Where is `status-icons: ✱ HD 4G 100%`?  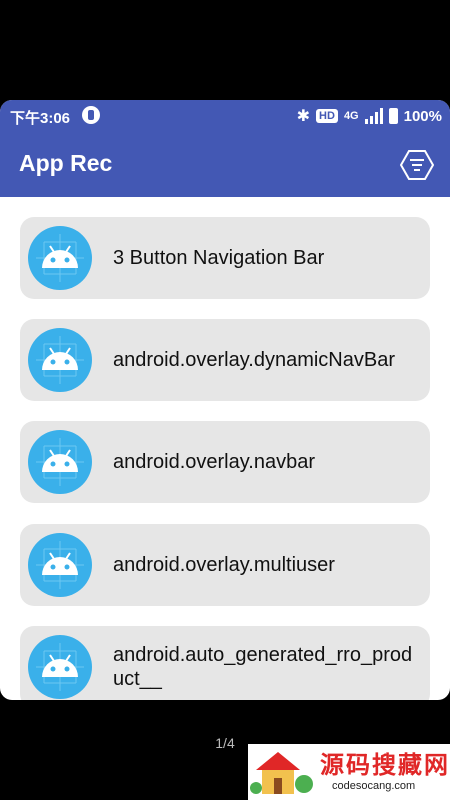
status-icons: ✱ HD 4G 100% is located at coordinates (369, 116).